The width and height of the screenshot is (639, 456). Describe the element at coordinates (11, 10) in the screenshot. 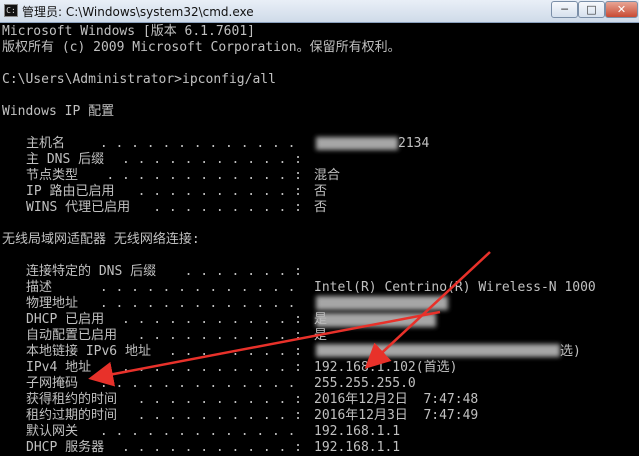

I see `cmd-icon: C:` at that location.